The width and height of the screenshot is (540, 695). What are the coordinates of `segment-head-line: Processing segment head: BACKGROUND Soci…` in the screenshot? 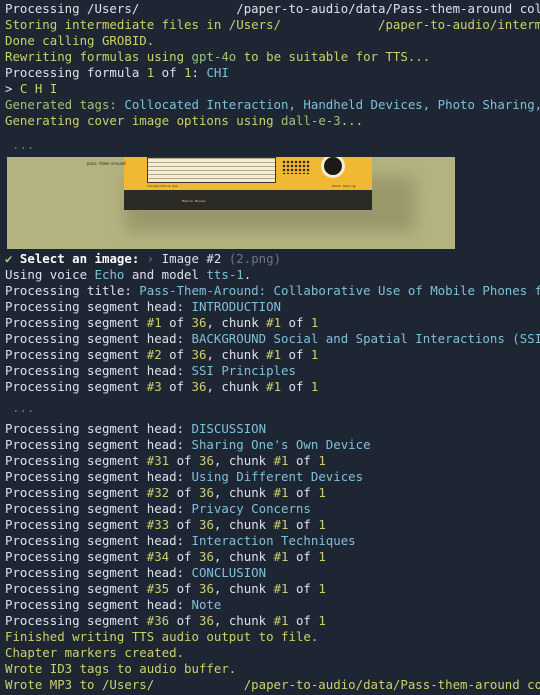 It's located at (272, 338).